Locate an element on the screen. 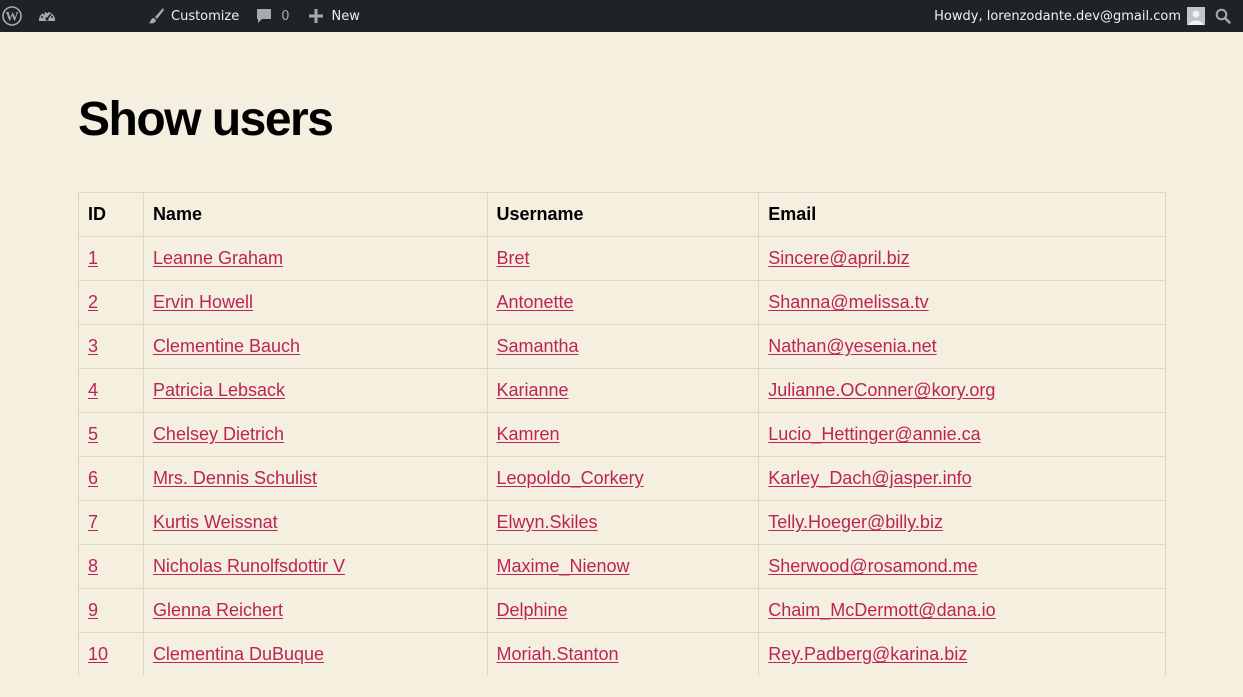 This screenshot has width=1243, height=697. user-name-link: Ervin Howell is located at coordinates (203, 302).